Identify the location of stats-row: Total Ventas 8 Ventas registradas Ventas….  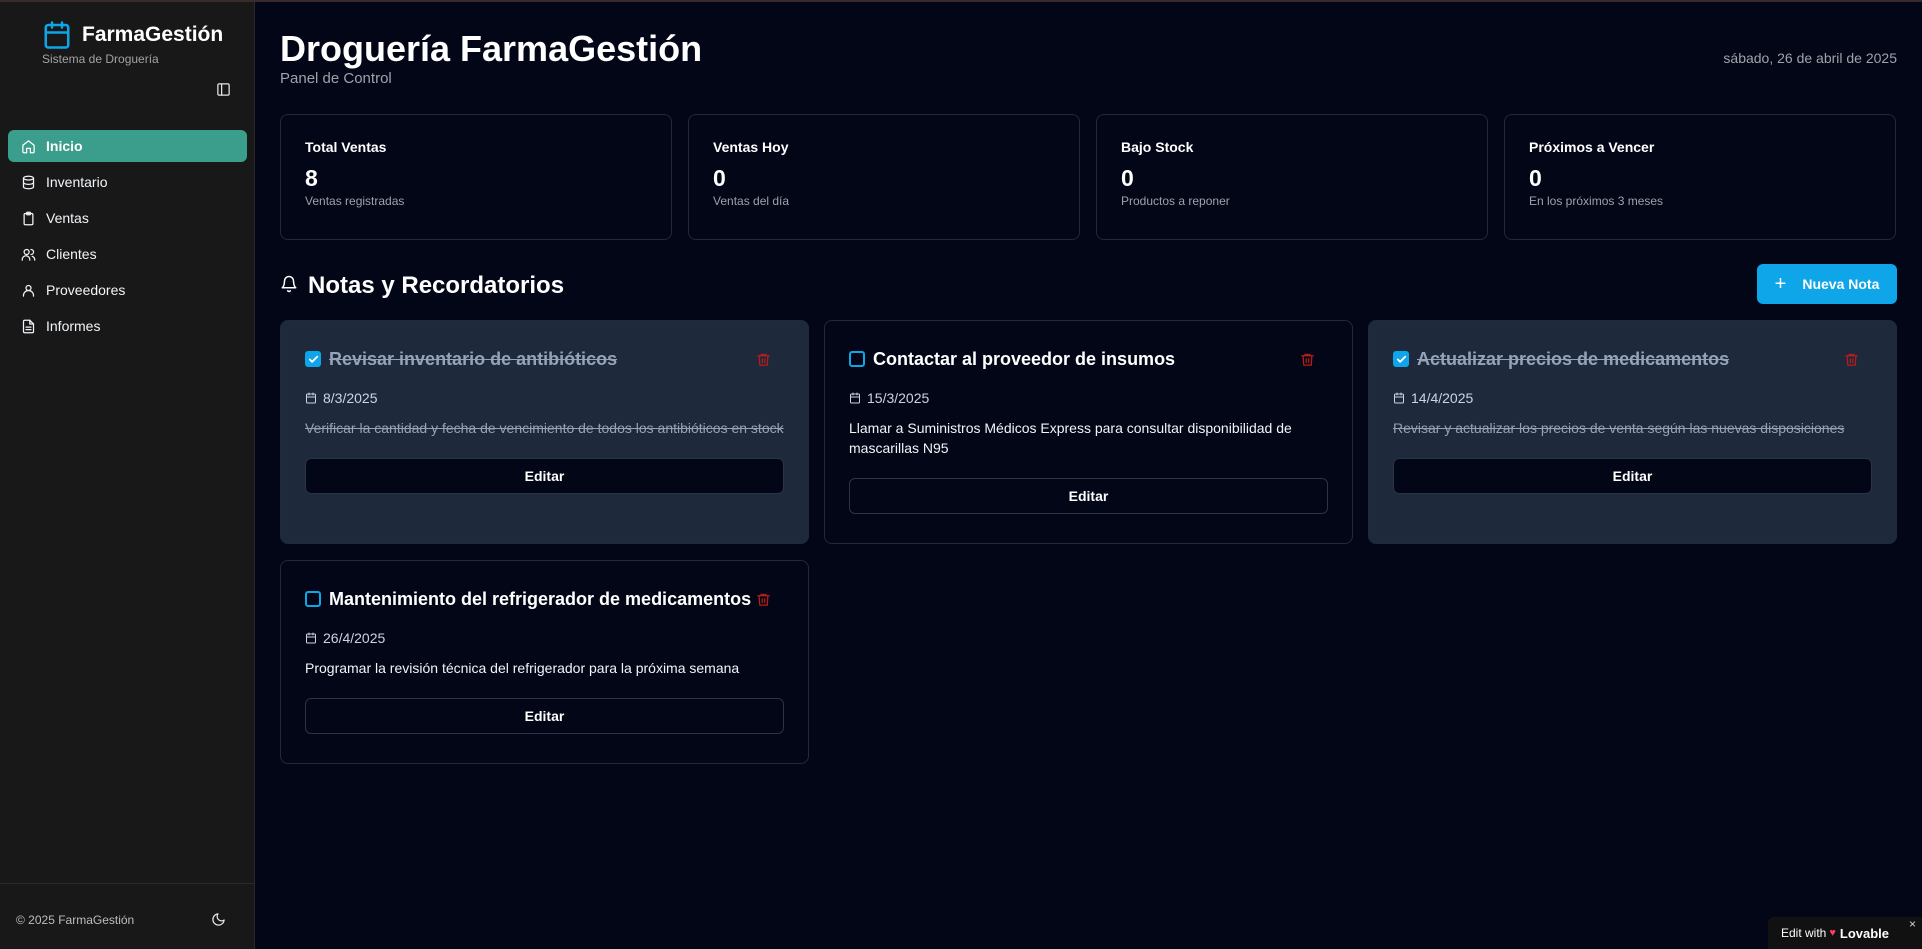
(1088, 177).